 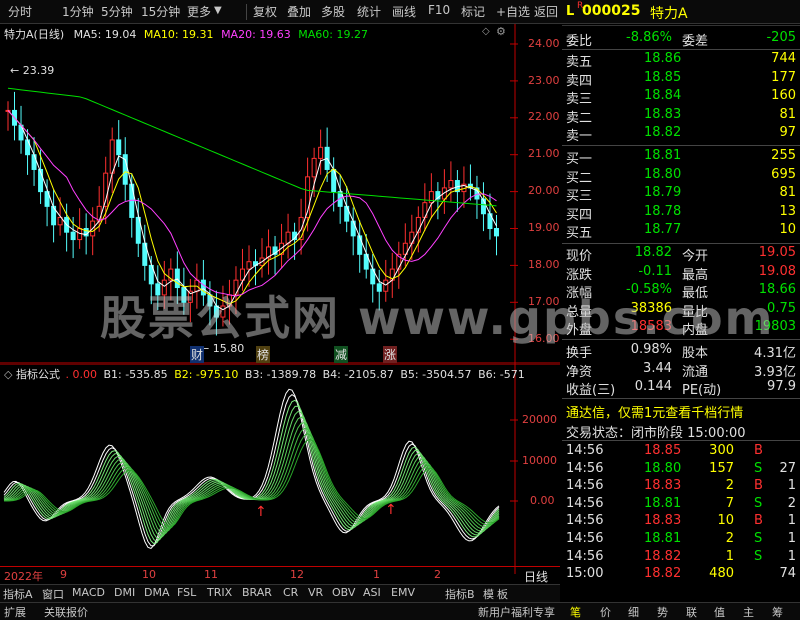 I want to click on fuquan-button: 复权, so click(x=265, y=11).